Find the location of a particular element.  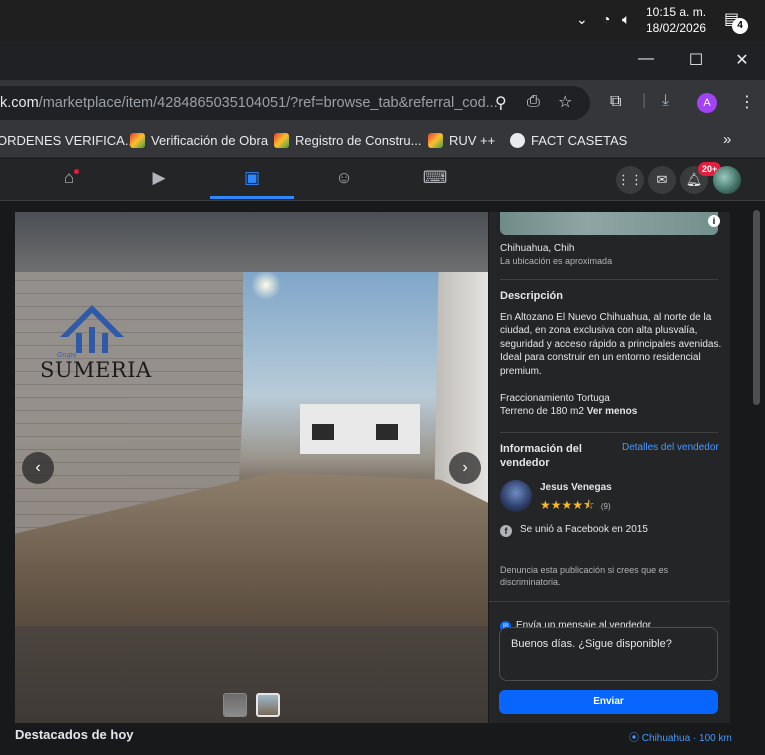

seller-info-heading: Información del vendedor is located at coordinates (541, 456).